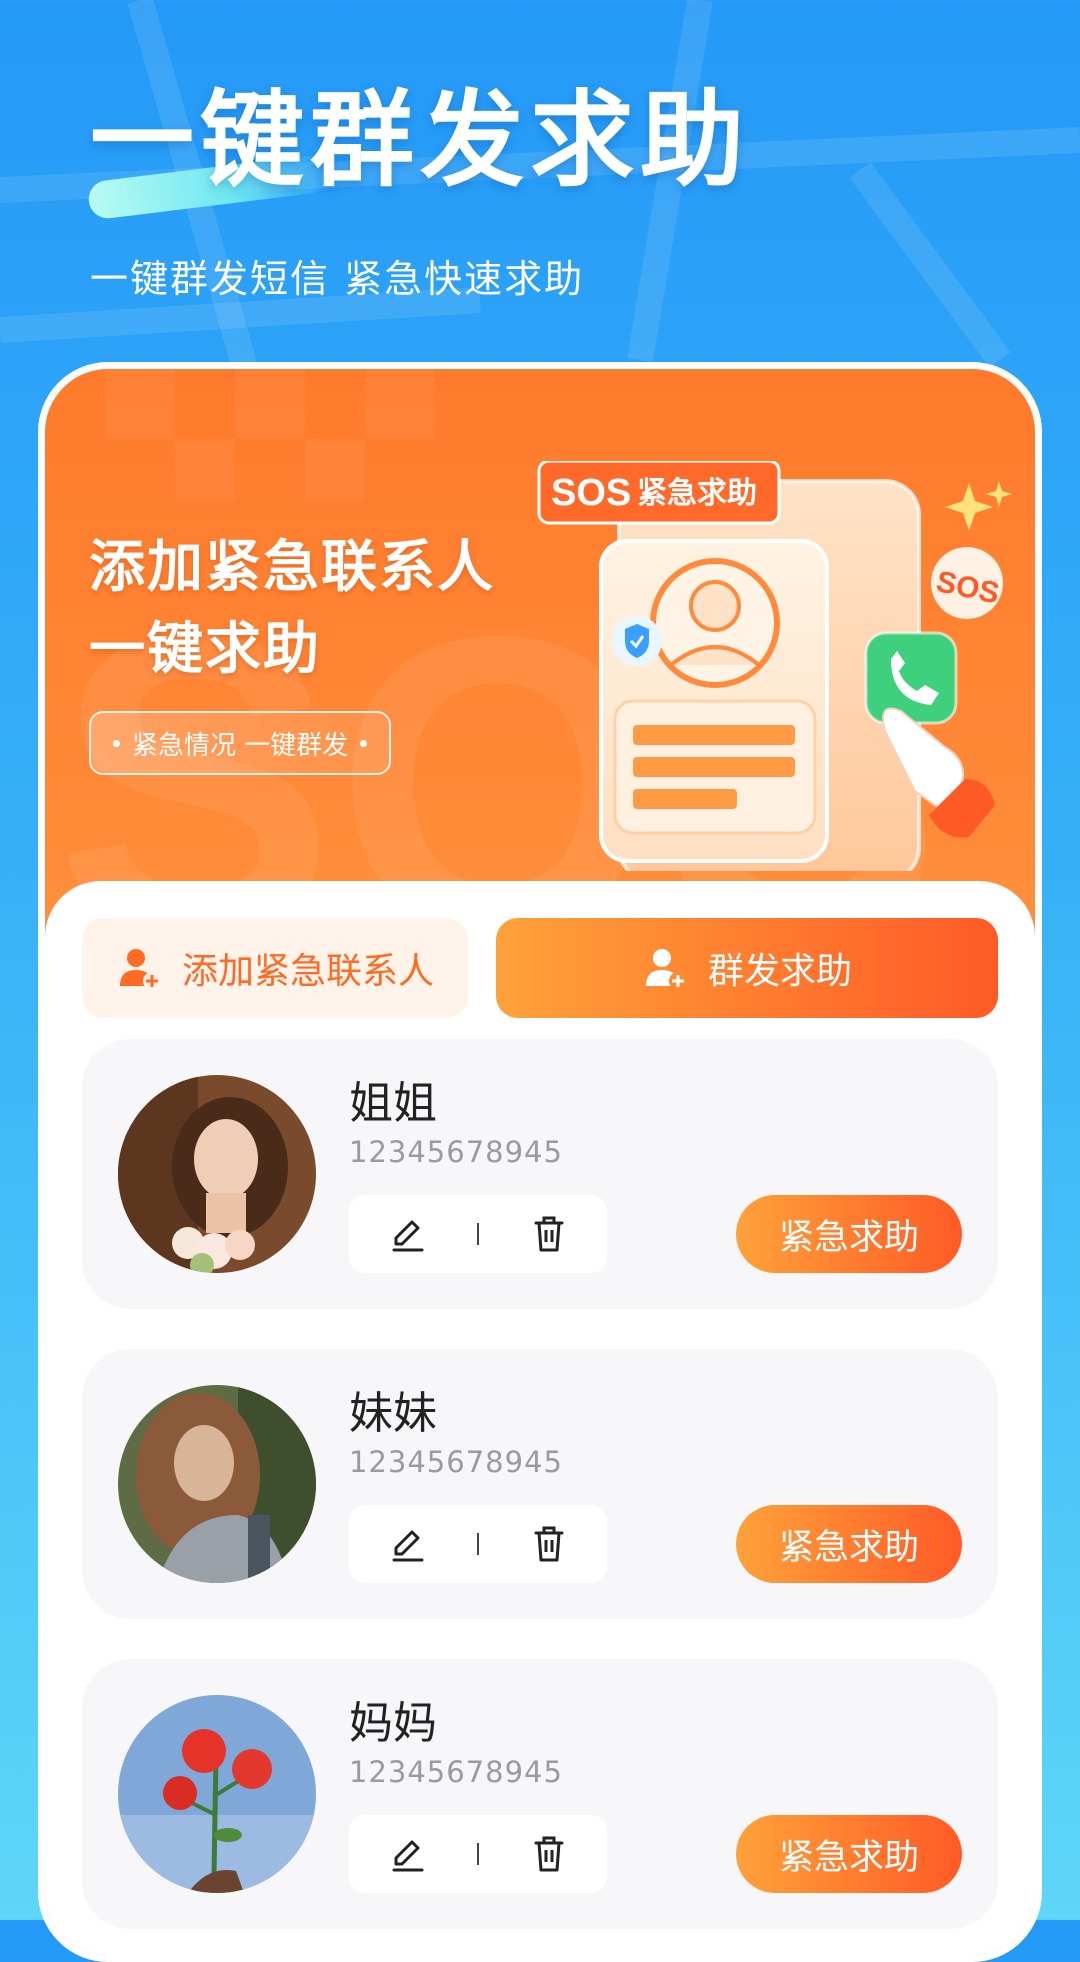 Image resolution: width=1080 pixels, height=1962 pixels. I want to click on add-user-icon, so click(140, 969).